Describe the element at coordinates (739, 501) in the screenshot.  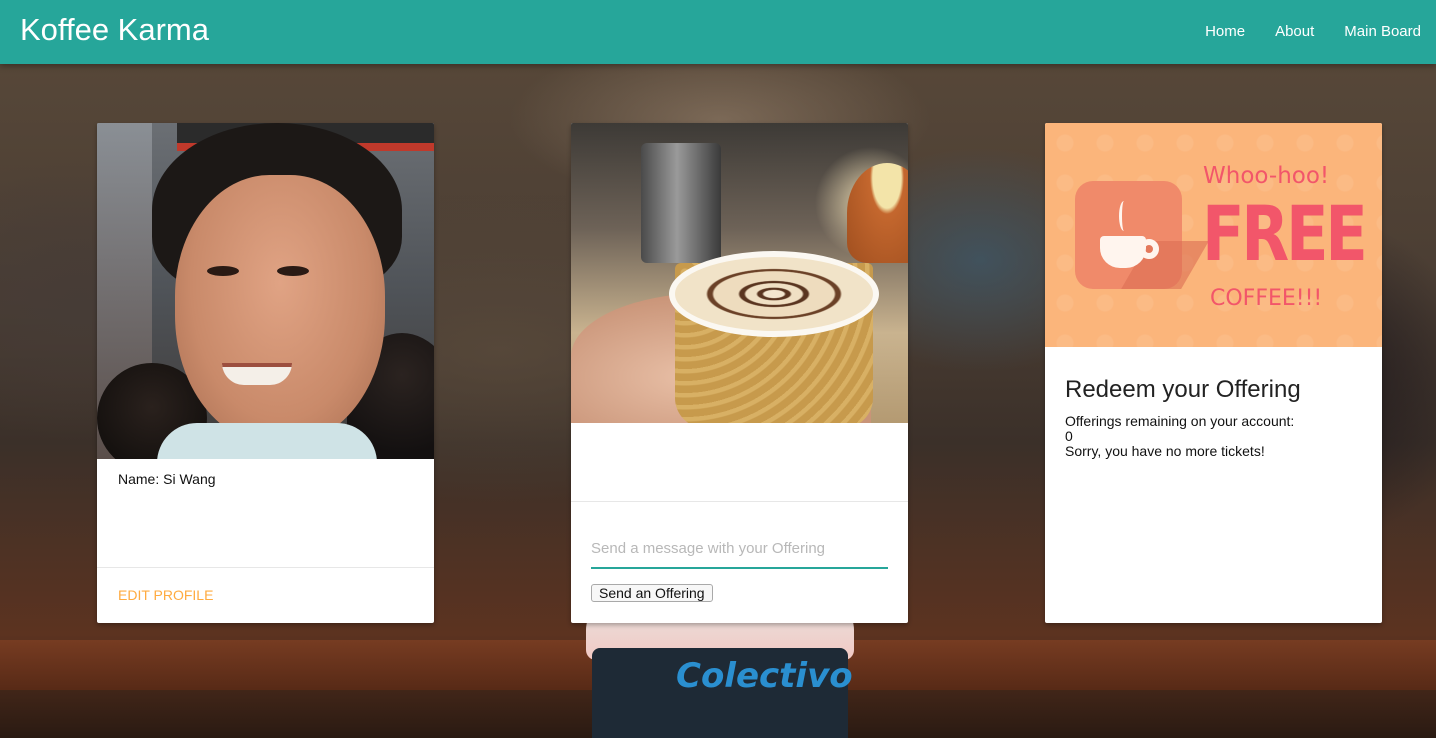
I see `offering-divider` at that location.